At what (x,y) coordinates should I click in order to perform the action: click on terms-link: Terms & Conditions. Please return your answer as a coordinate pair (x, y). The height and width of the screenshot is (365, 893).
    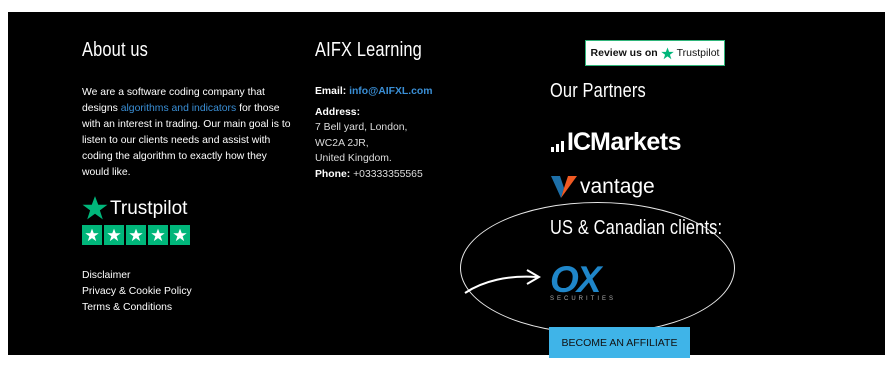
    Looking at the image, I should click on (137, 308).